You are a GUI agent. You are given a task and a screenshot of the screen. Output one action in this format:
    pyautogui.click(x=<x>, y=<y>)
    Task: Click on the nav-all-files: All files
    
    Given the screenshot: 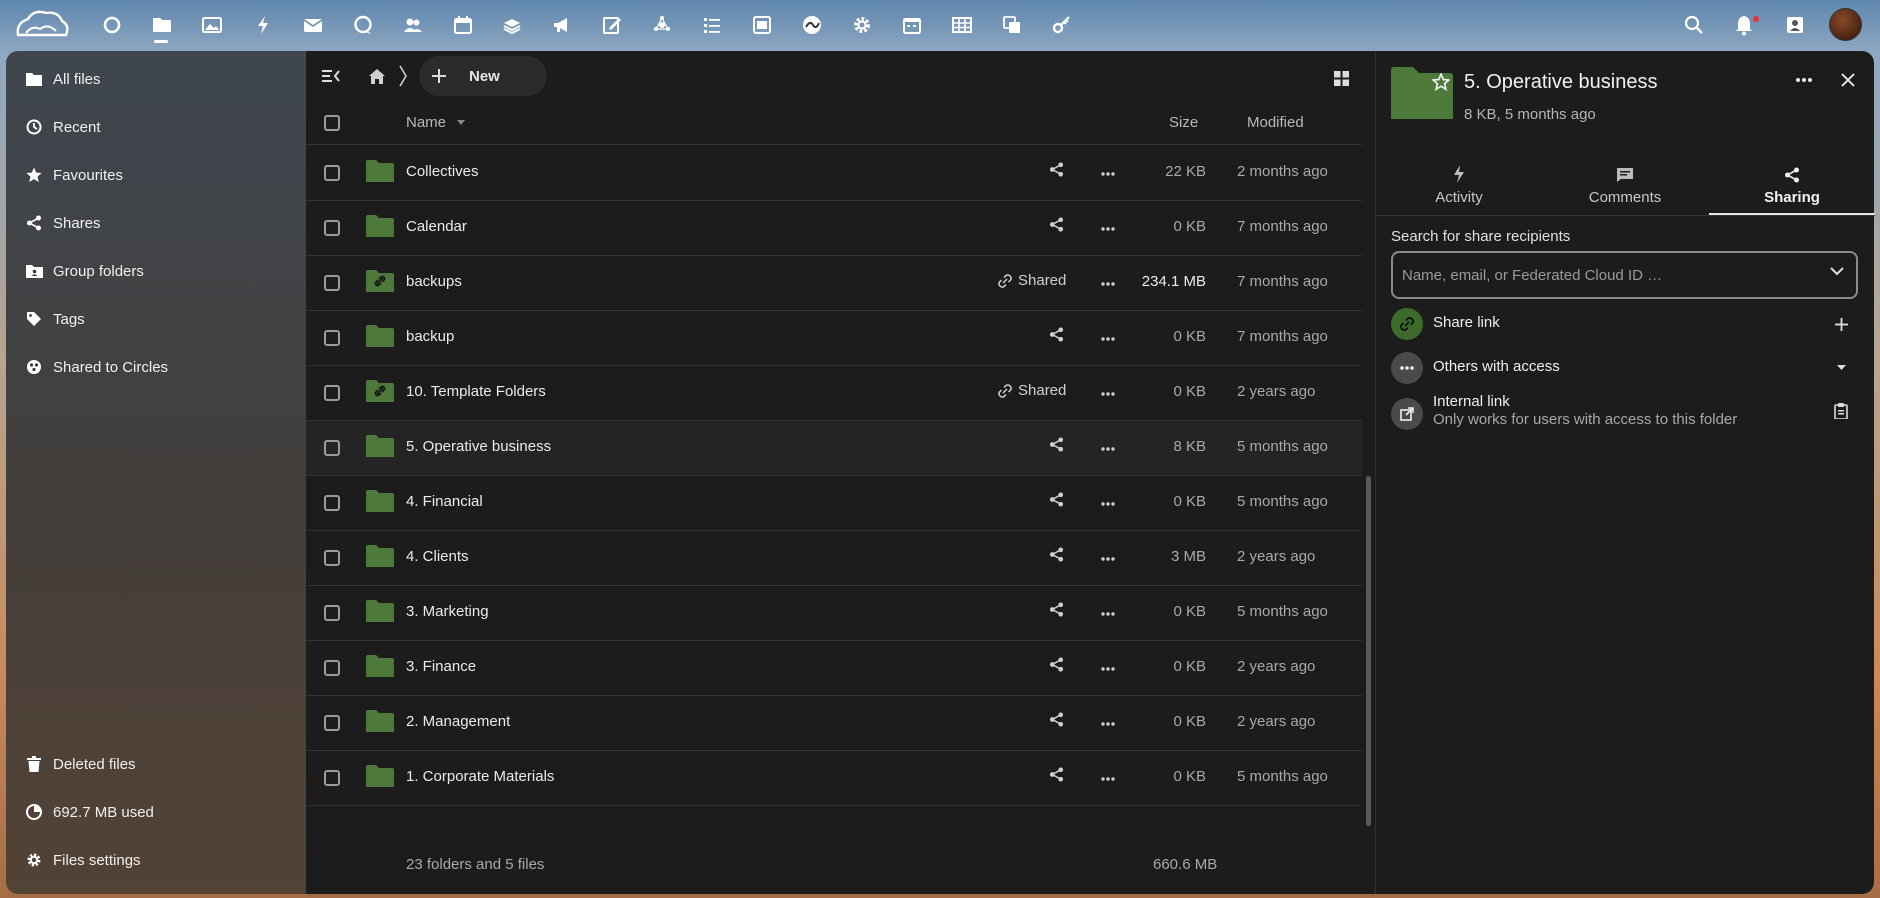 What is the action you would take?
    pyautogui.click(x=156, y=79)
    